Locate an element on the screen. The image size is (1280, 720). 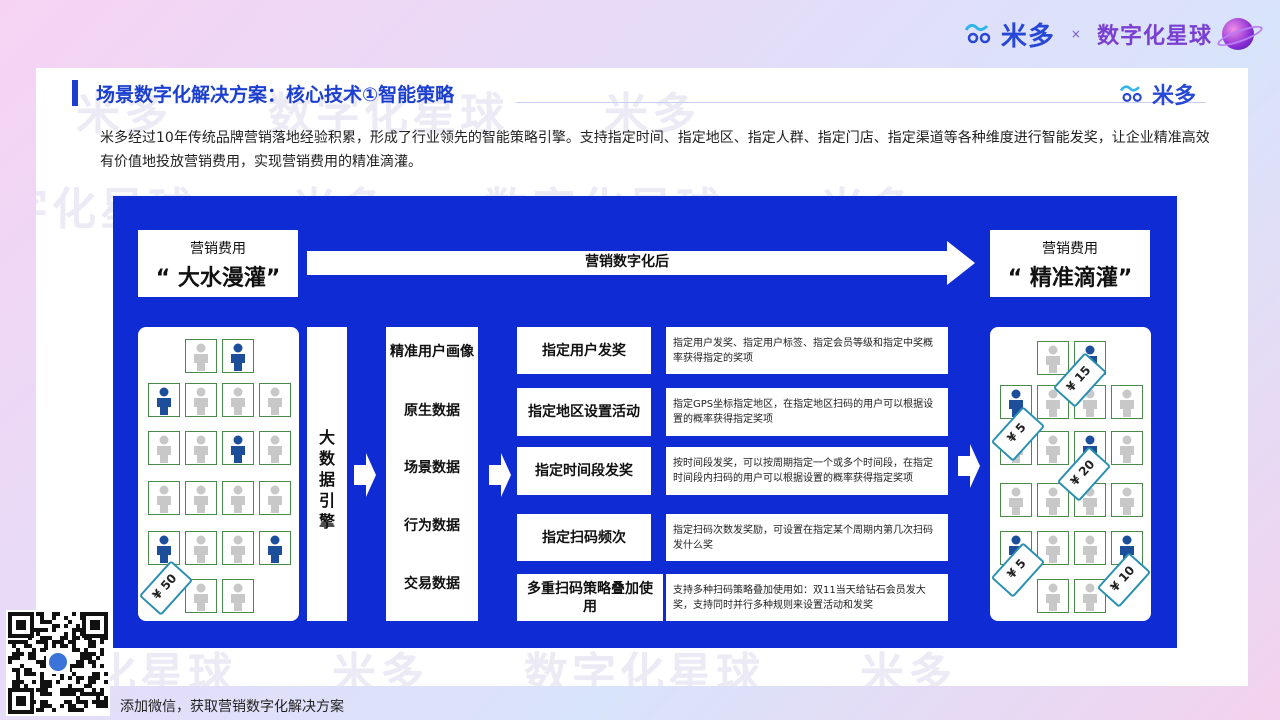
crowd-before-box: ¥ 50 is located at coordinates (218, 474).